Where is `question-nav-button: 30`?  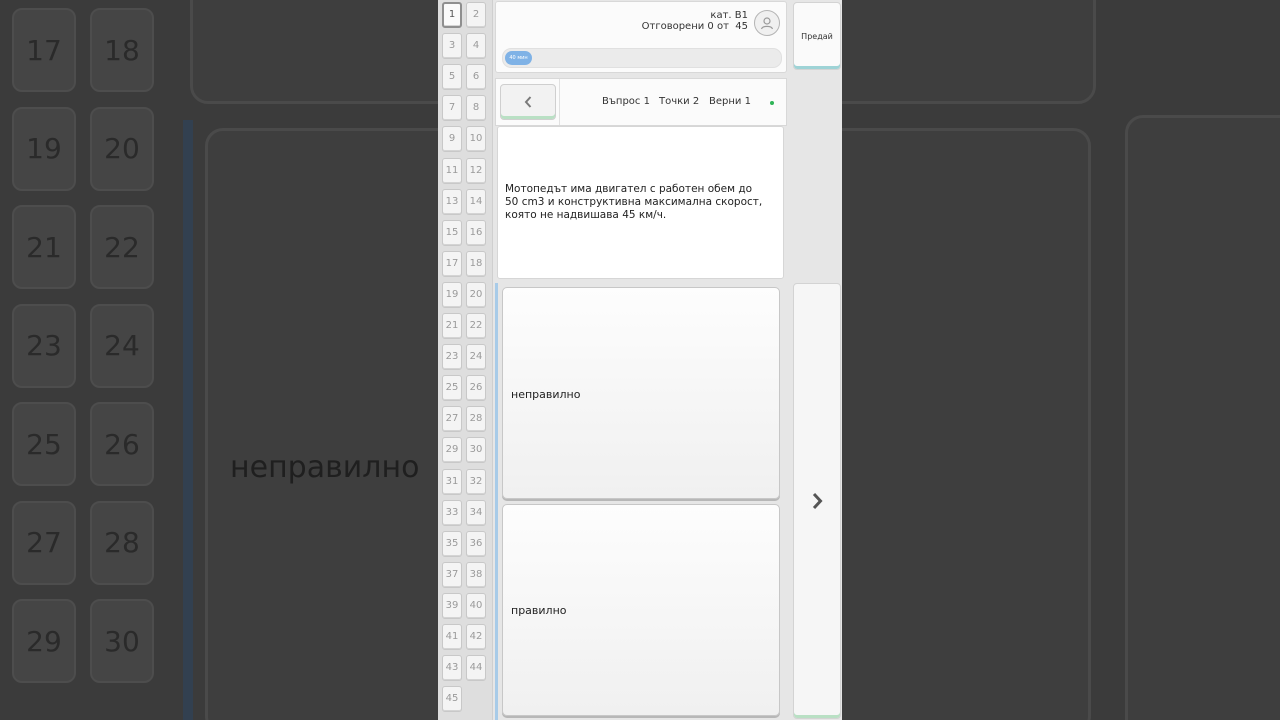 question-nav-button: 30 is located at coordinates (476, 450).